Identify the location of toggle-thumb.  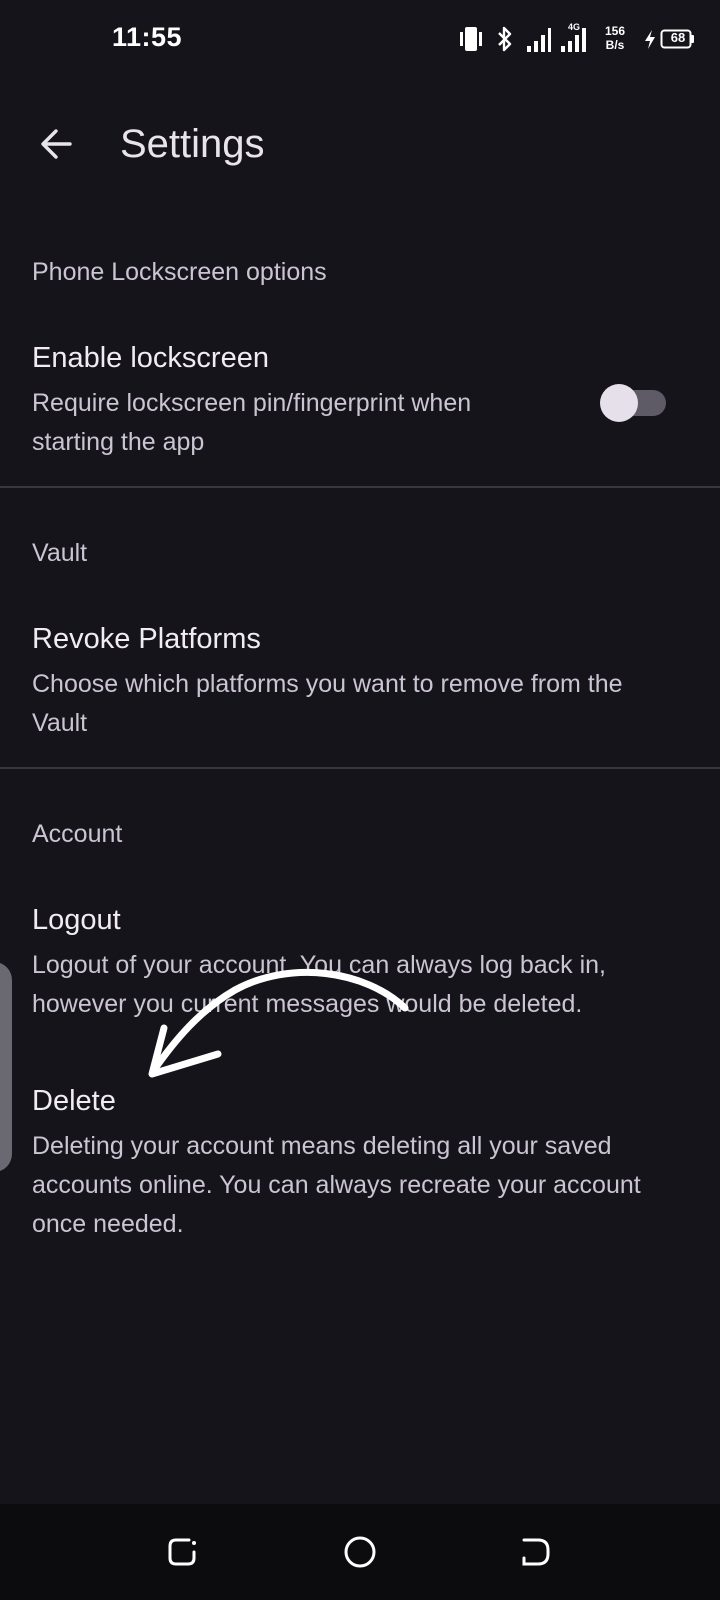
(619, 403).